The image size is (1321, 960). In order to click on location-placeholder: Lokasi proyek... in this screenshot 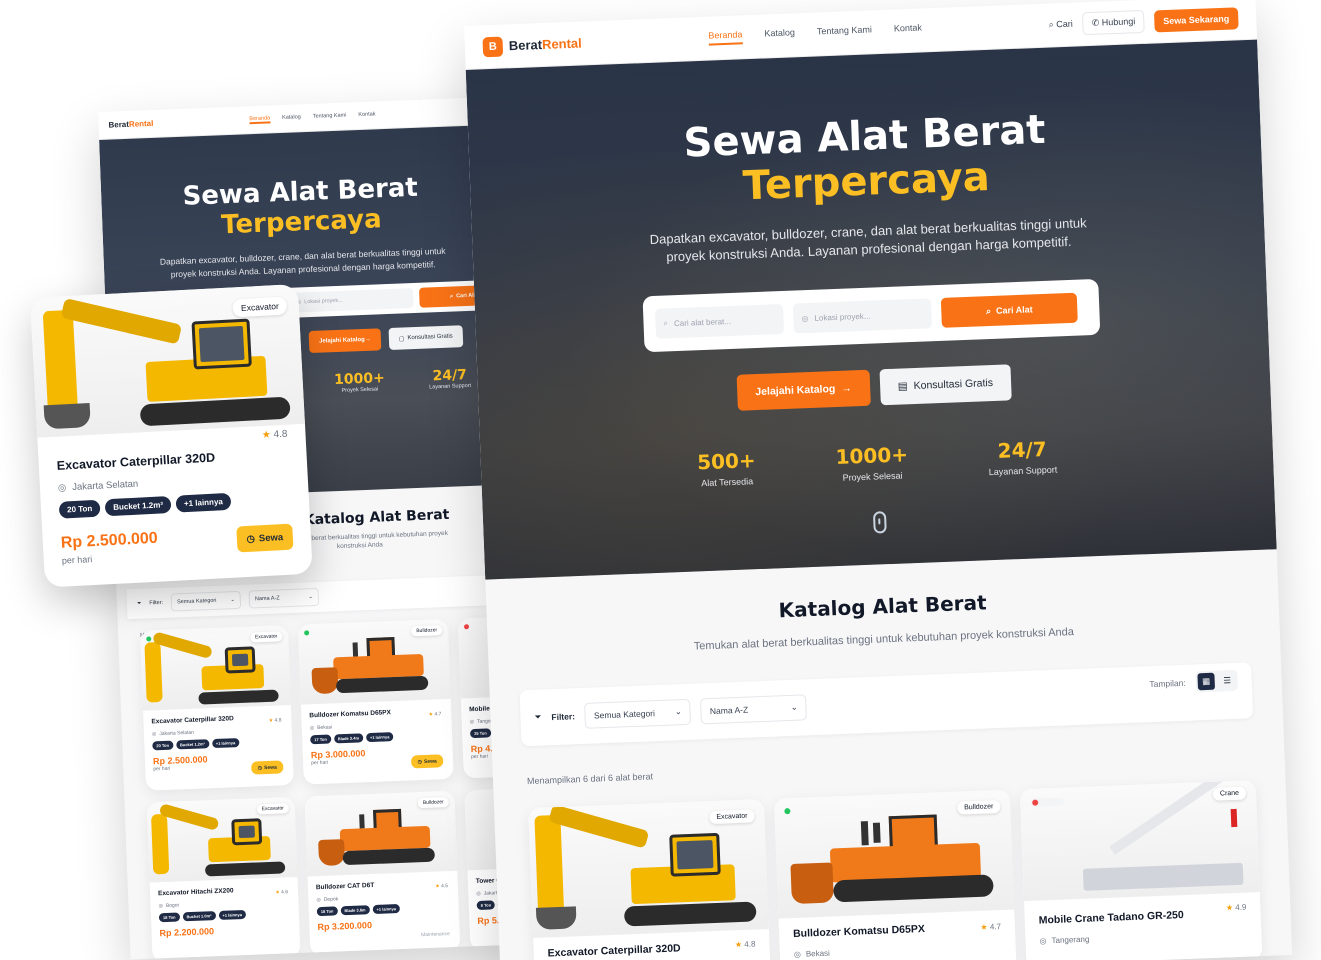, I will do `click(842, 317)`.